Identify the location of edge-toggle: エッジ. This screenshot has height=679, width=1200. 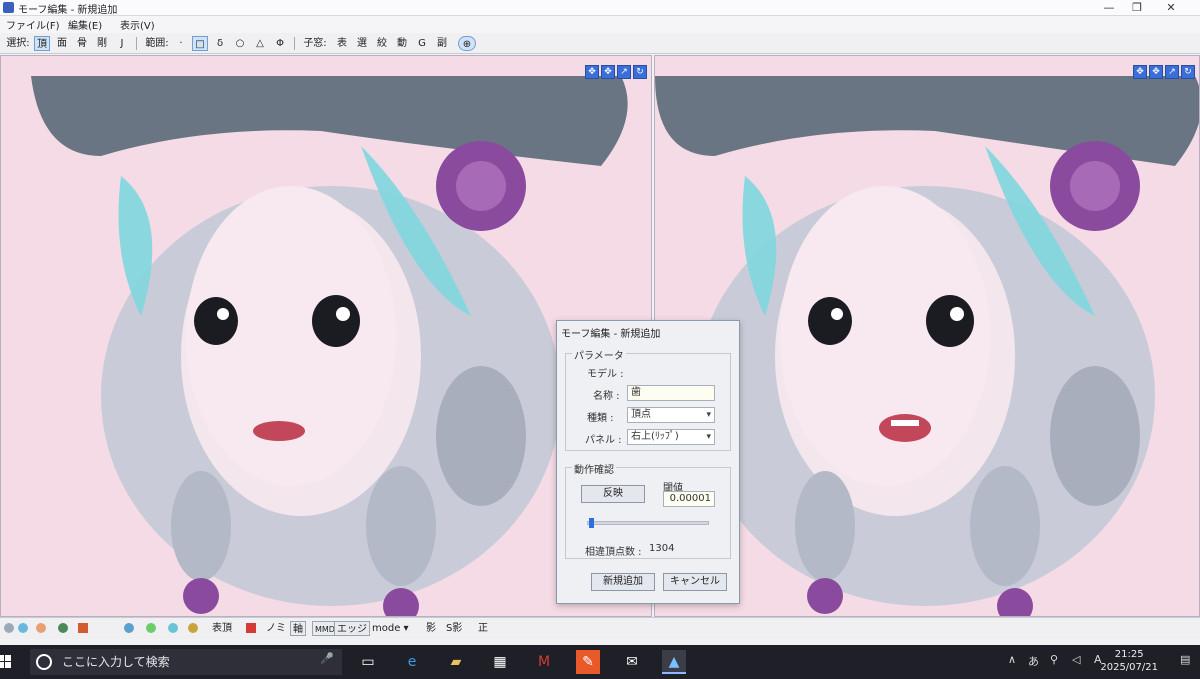
(352, 628).